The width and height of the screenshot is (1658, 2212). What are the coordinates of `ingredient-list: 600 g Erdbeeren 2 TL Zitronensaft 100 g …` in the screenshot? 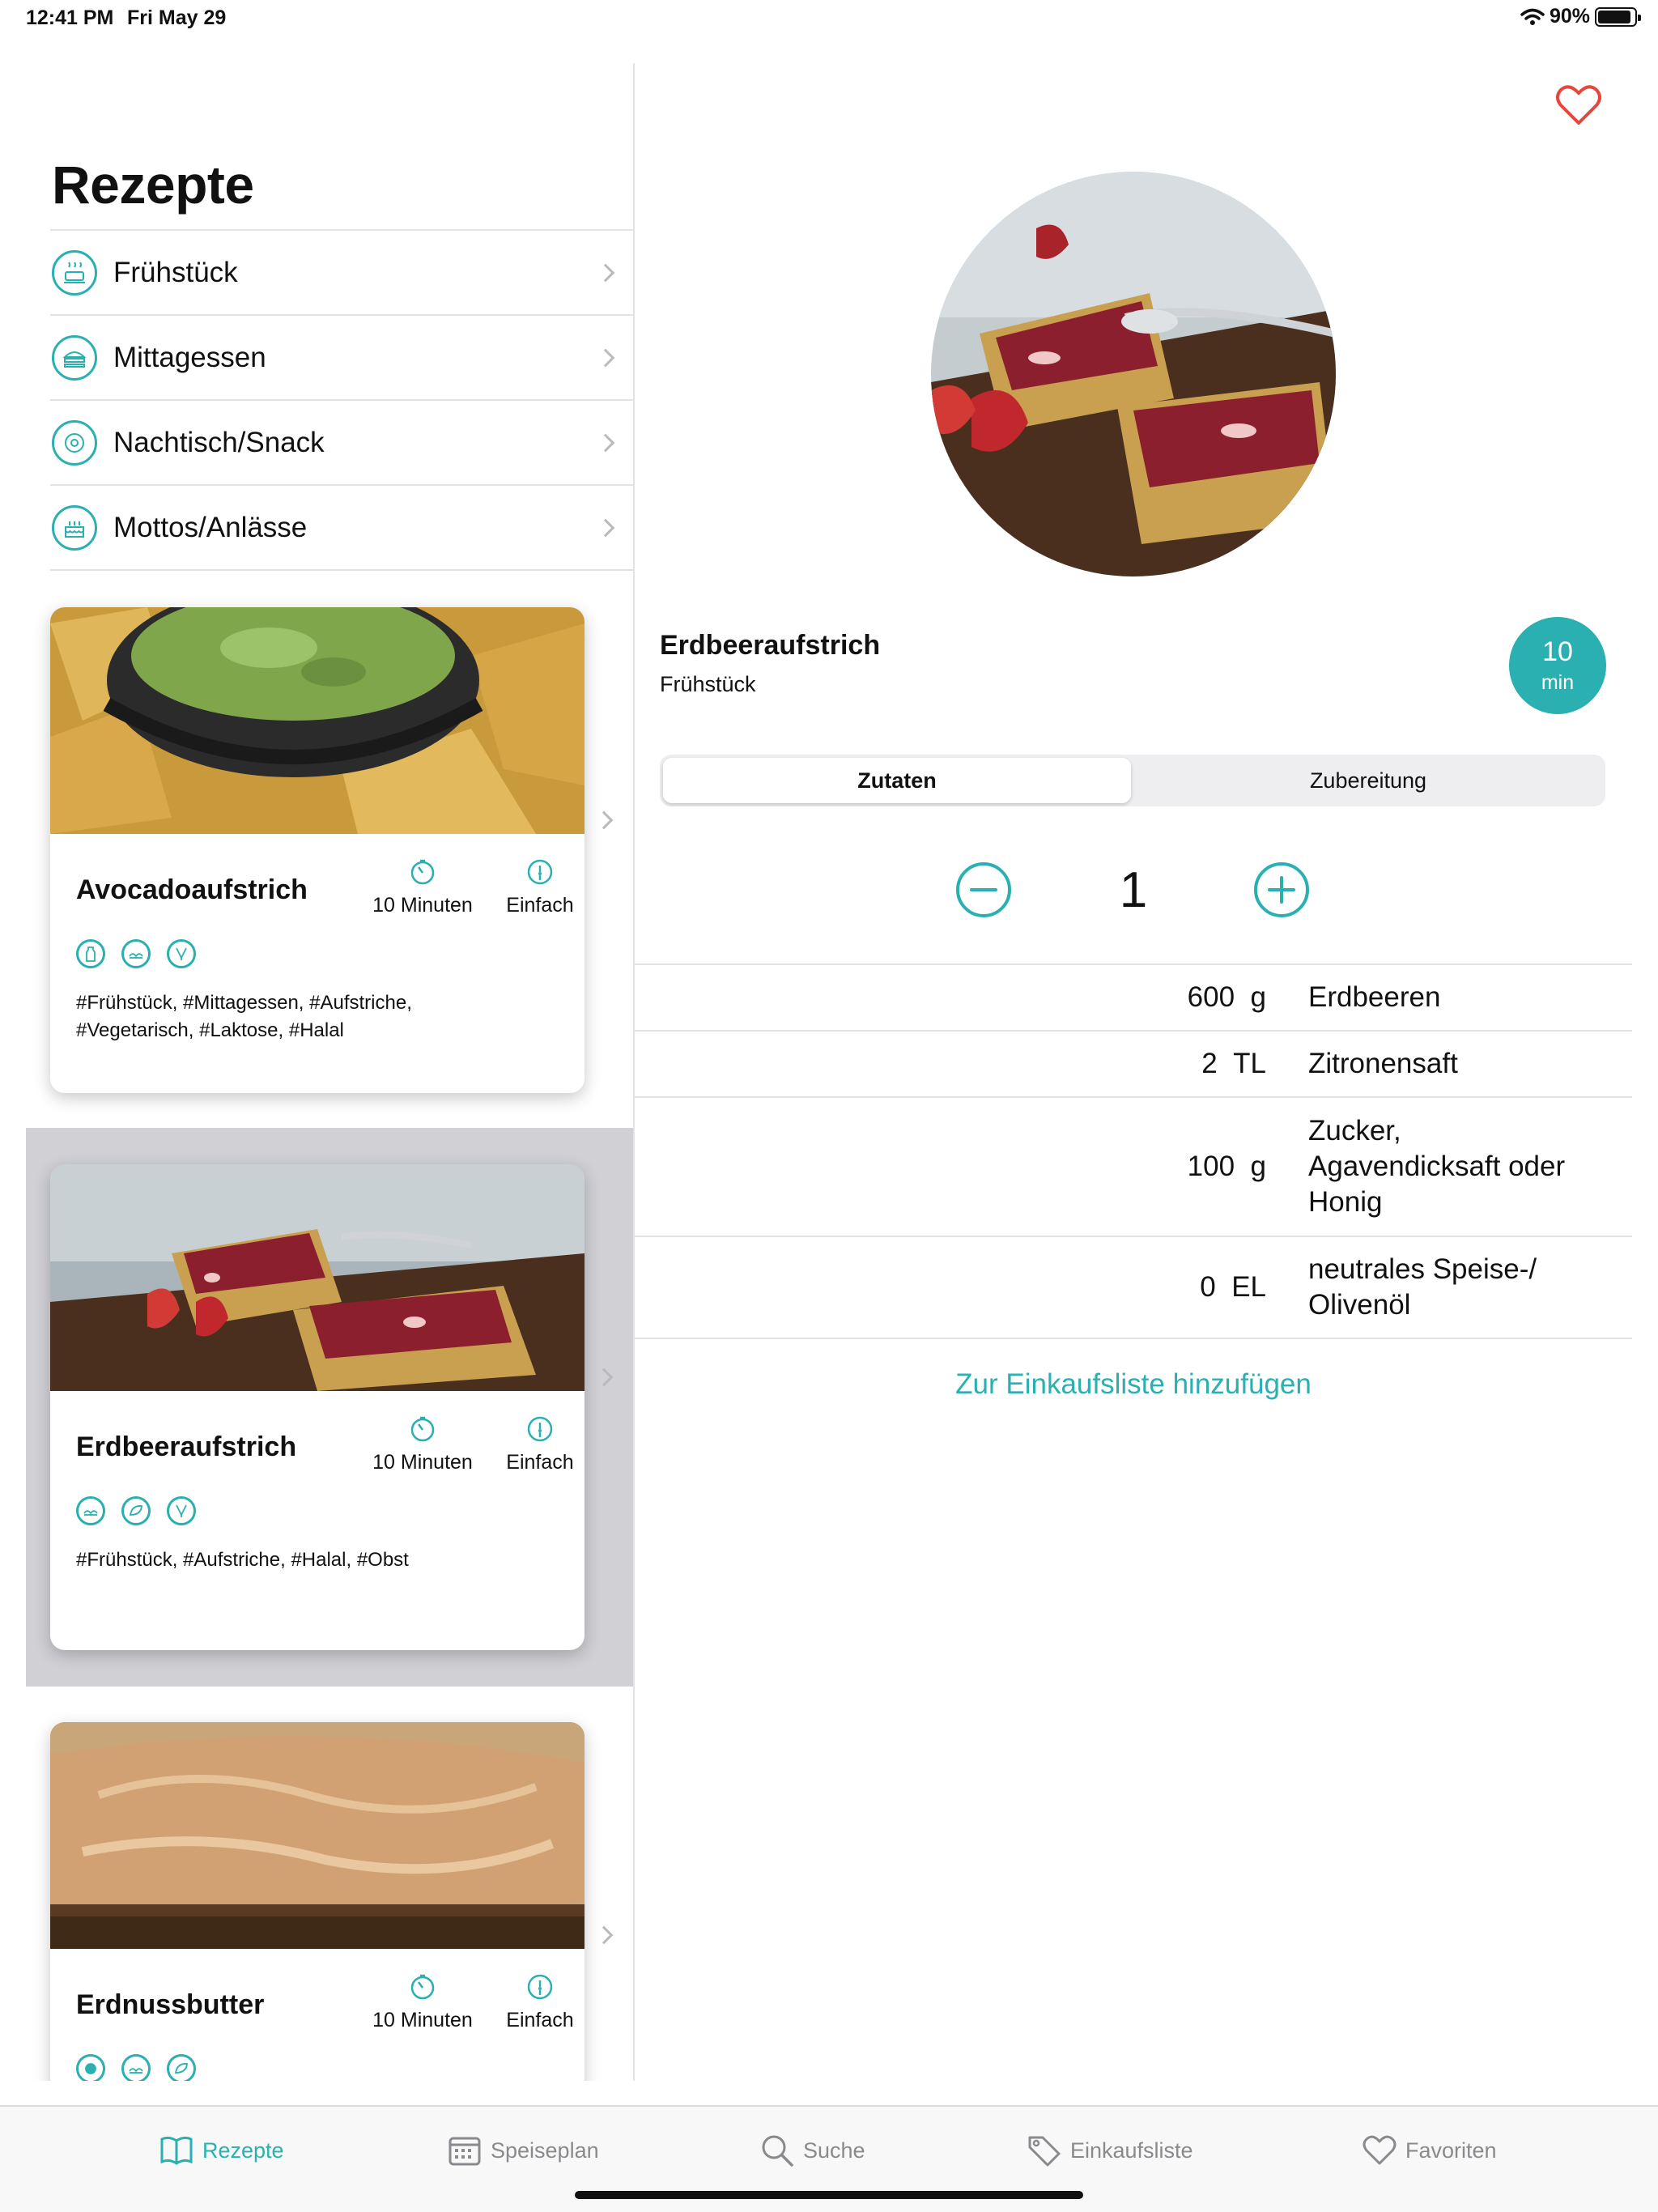 It's located at (1133, 1151).